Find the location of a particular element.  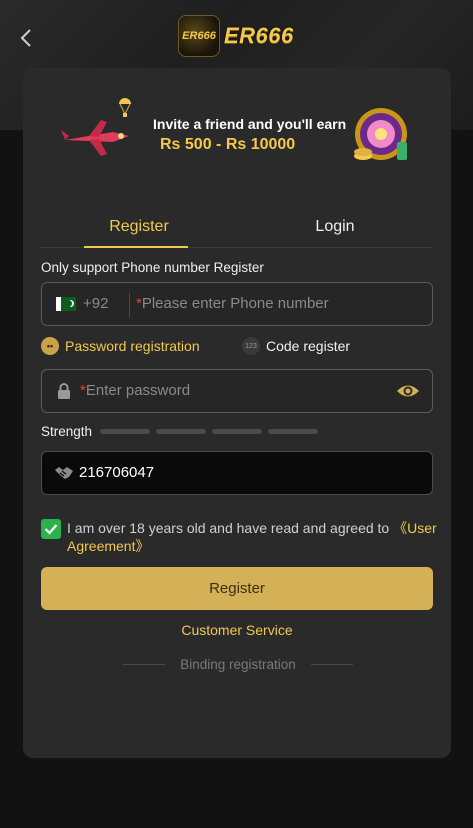

back-button is located at coordinates (26, 38).